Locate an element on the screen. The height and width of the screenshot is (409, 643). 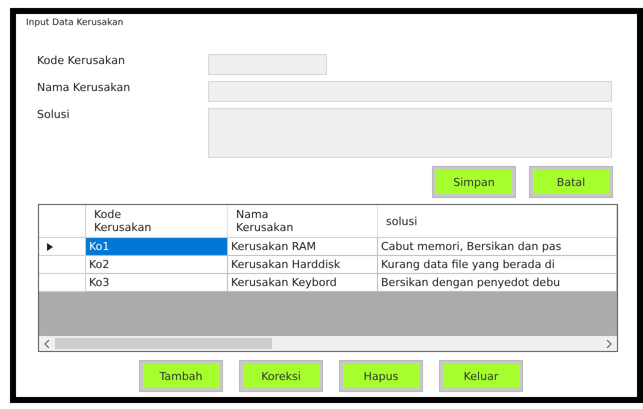
action-button: Keluar is located at coordinates (481, 376).